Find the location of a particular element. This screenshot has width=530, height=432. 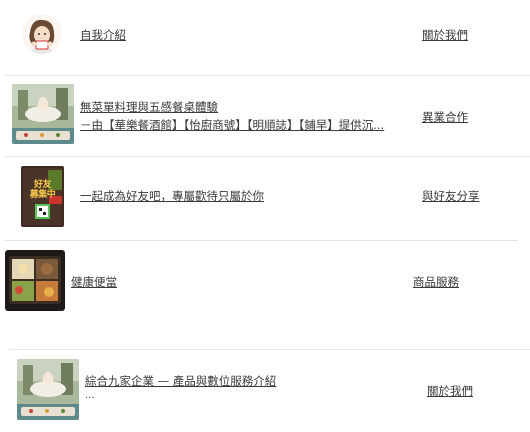

item-action-link: 商品服務 is located at coordinates (436, 282).